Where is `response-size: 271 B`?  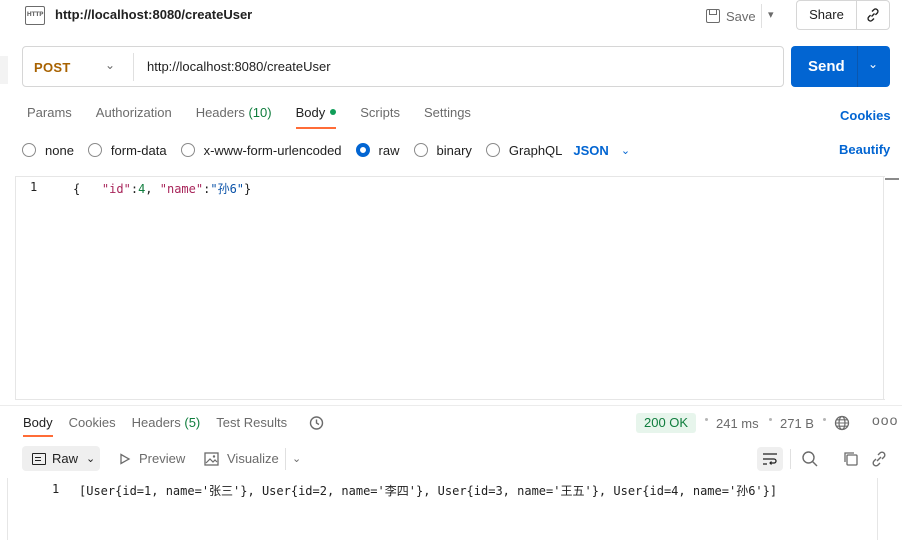 response-size: 271 B is located at coordinates (797, 423).